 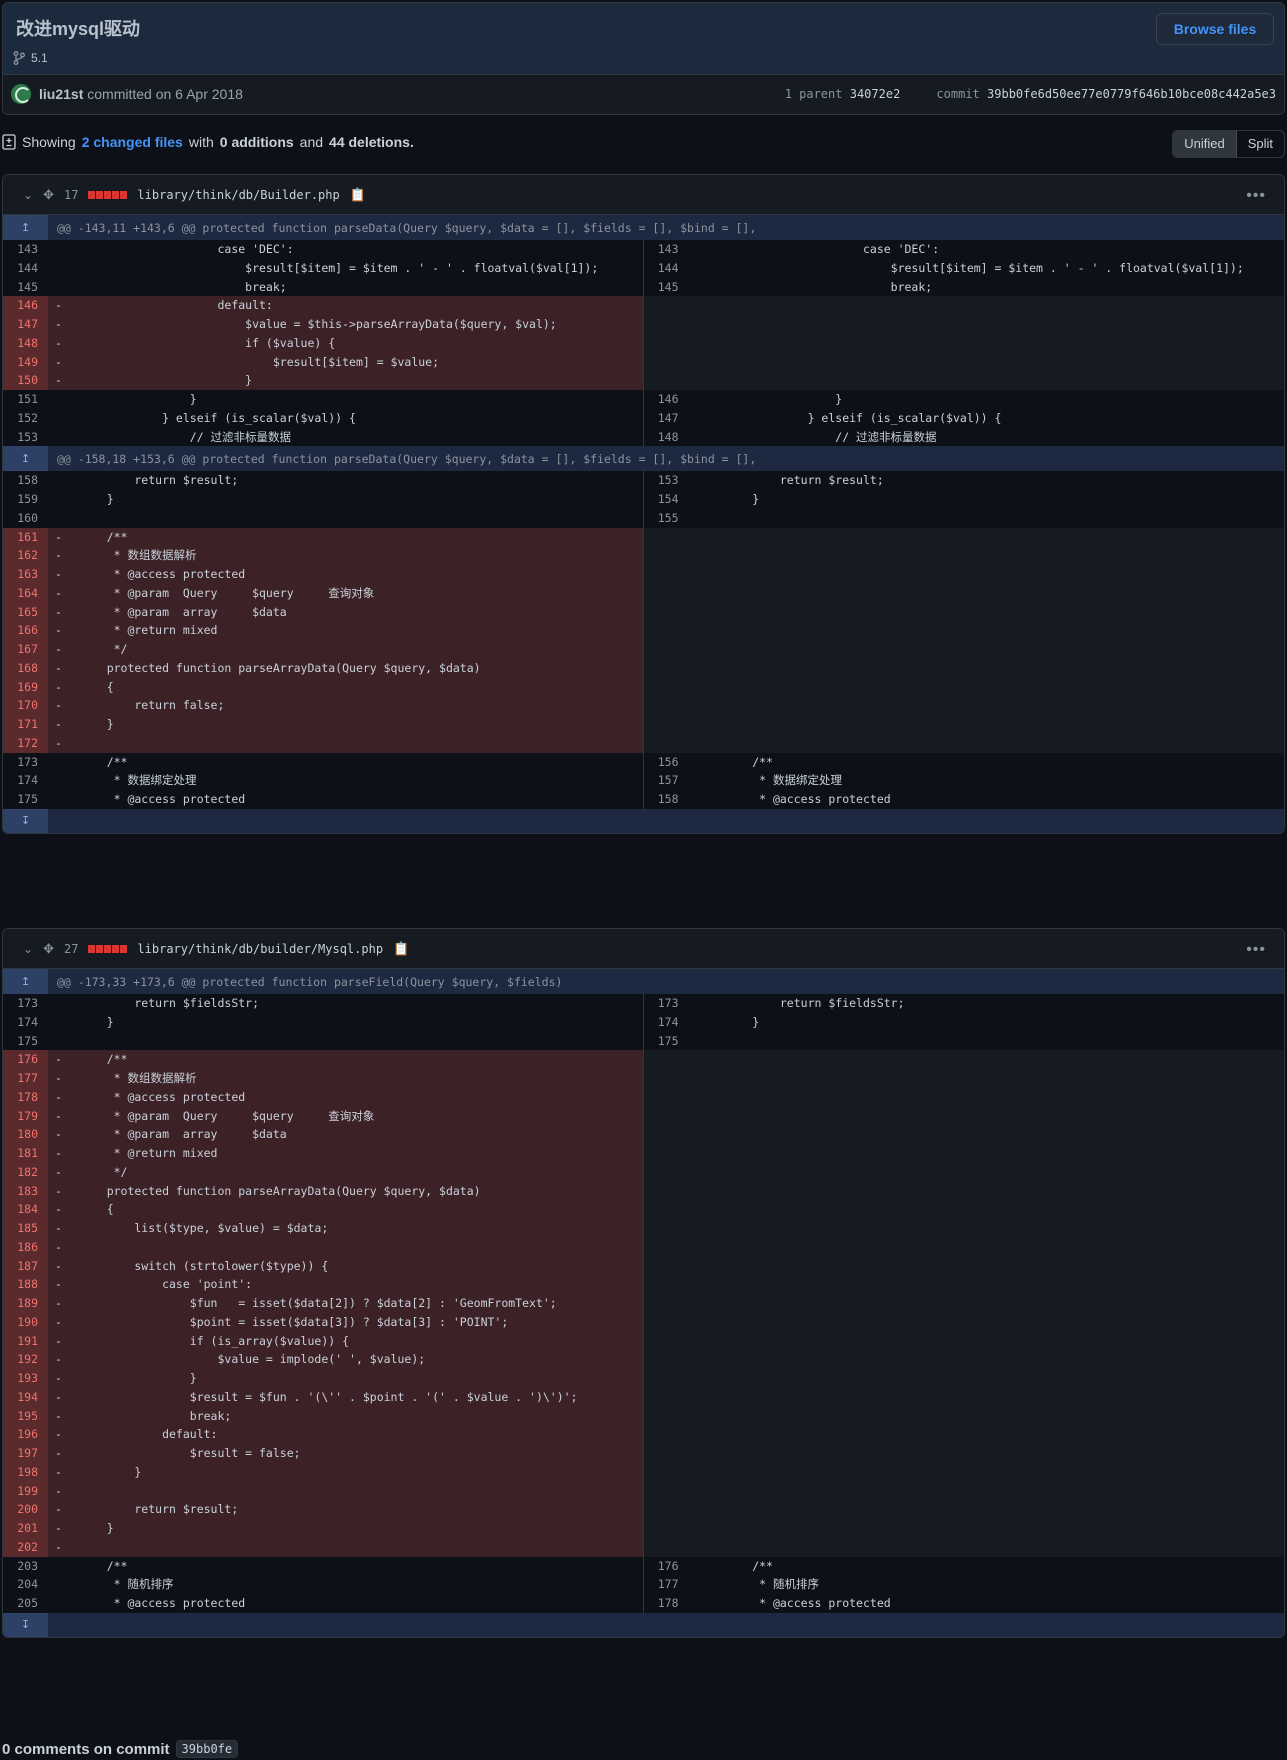 I want to click on right-line-number: 174, so click(x=666, y=1022).